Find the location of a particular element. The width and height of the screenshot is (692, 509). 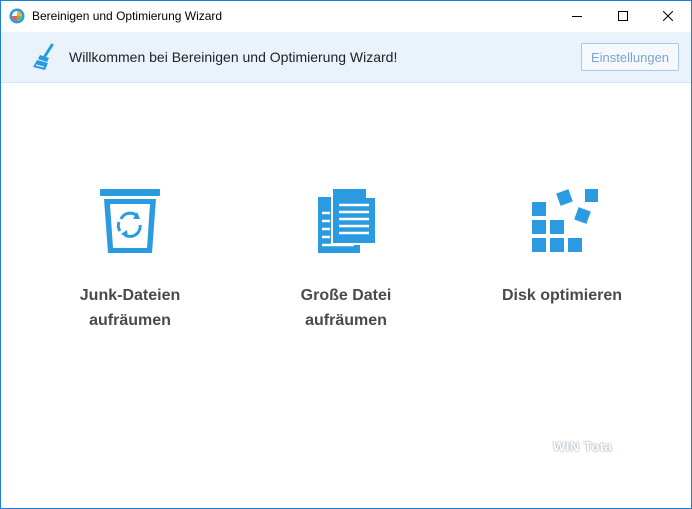

settings-button: Einstellungen is located at coordinates (630, 57).